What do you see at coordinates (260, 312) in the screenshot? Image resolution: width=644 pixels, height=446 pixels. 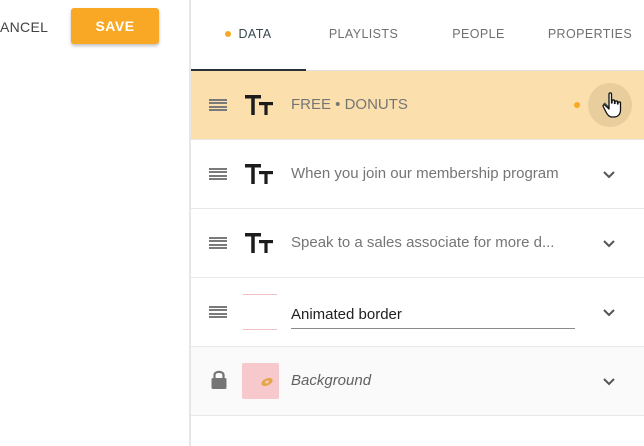 I see `border-thumbnail` at bounding box center [260, 312].